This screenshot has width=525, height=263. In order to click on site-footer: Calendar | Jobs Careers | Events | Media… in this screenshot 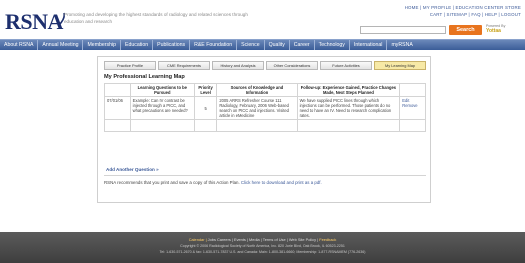, I will do `click(262, 247)`.